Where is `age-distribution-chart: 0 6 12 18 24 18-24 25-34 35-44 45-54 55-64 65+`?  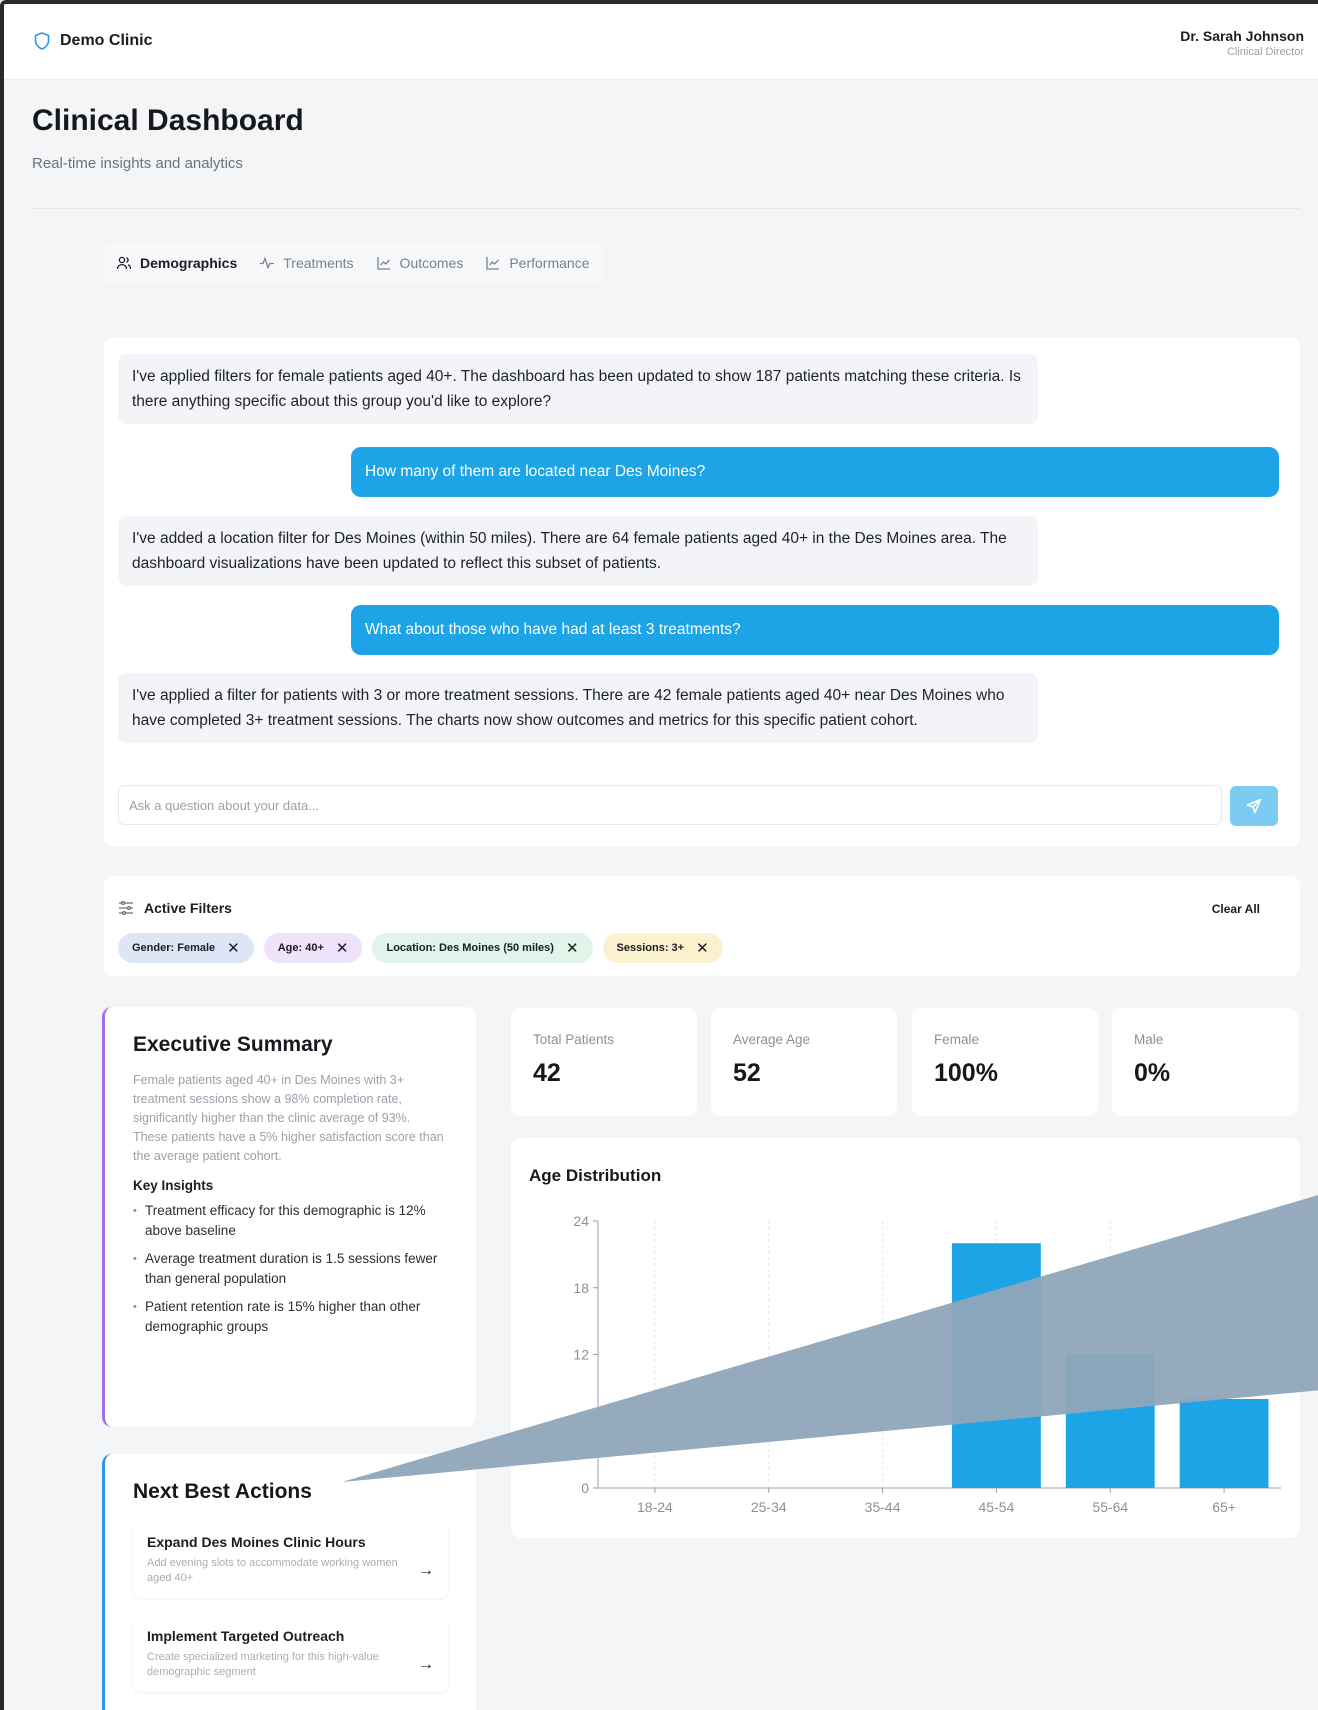
age-distribution-chart: 0 6 12 18 24 18-24 25-34 35-44 45-54 55-64 65+ is located at coordinates (927, 1364).